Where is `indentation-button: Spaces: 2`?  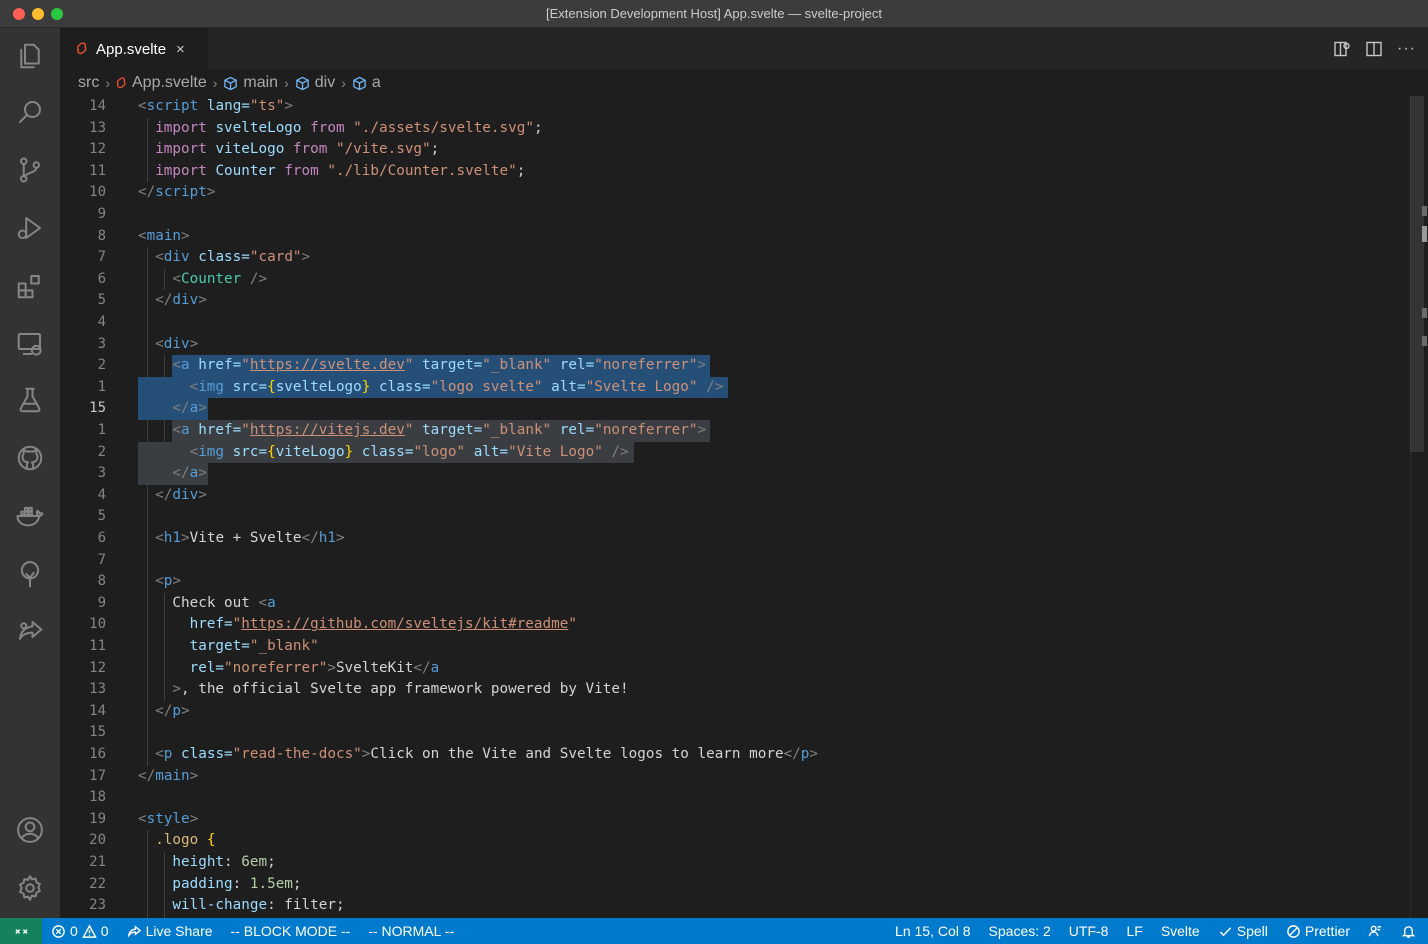 indentation-button: Spaces: 2 is located at coordinates (1020, 931).